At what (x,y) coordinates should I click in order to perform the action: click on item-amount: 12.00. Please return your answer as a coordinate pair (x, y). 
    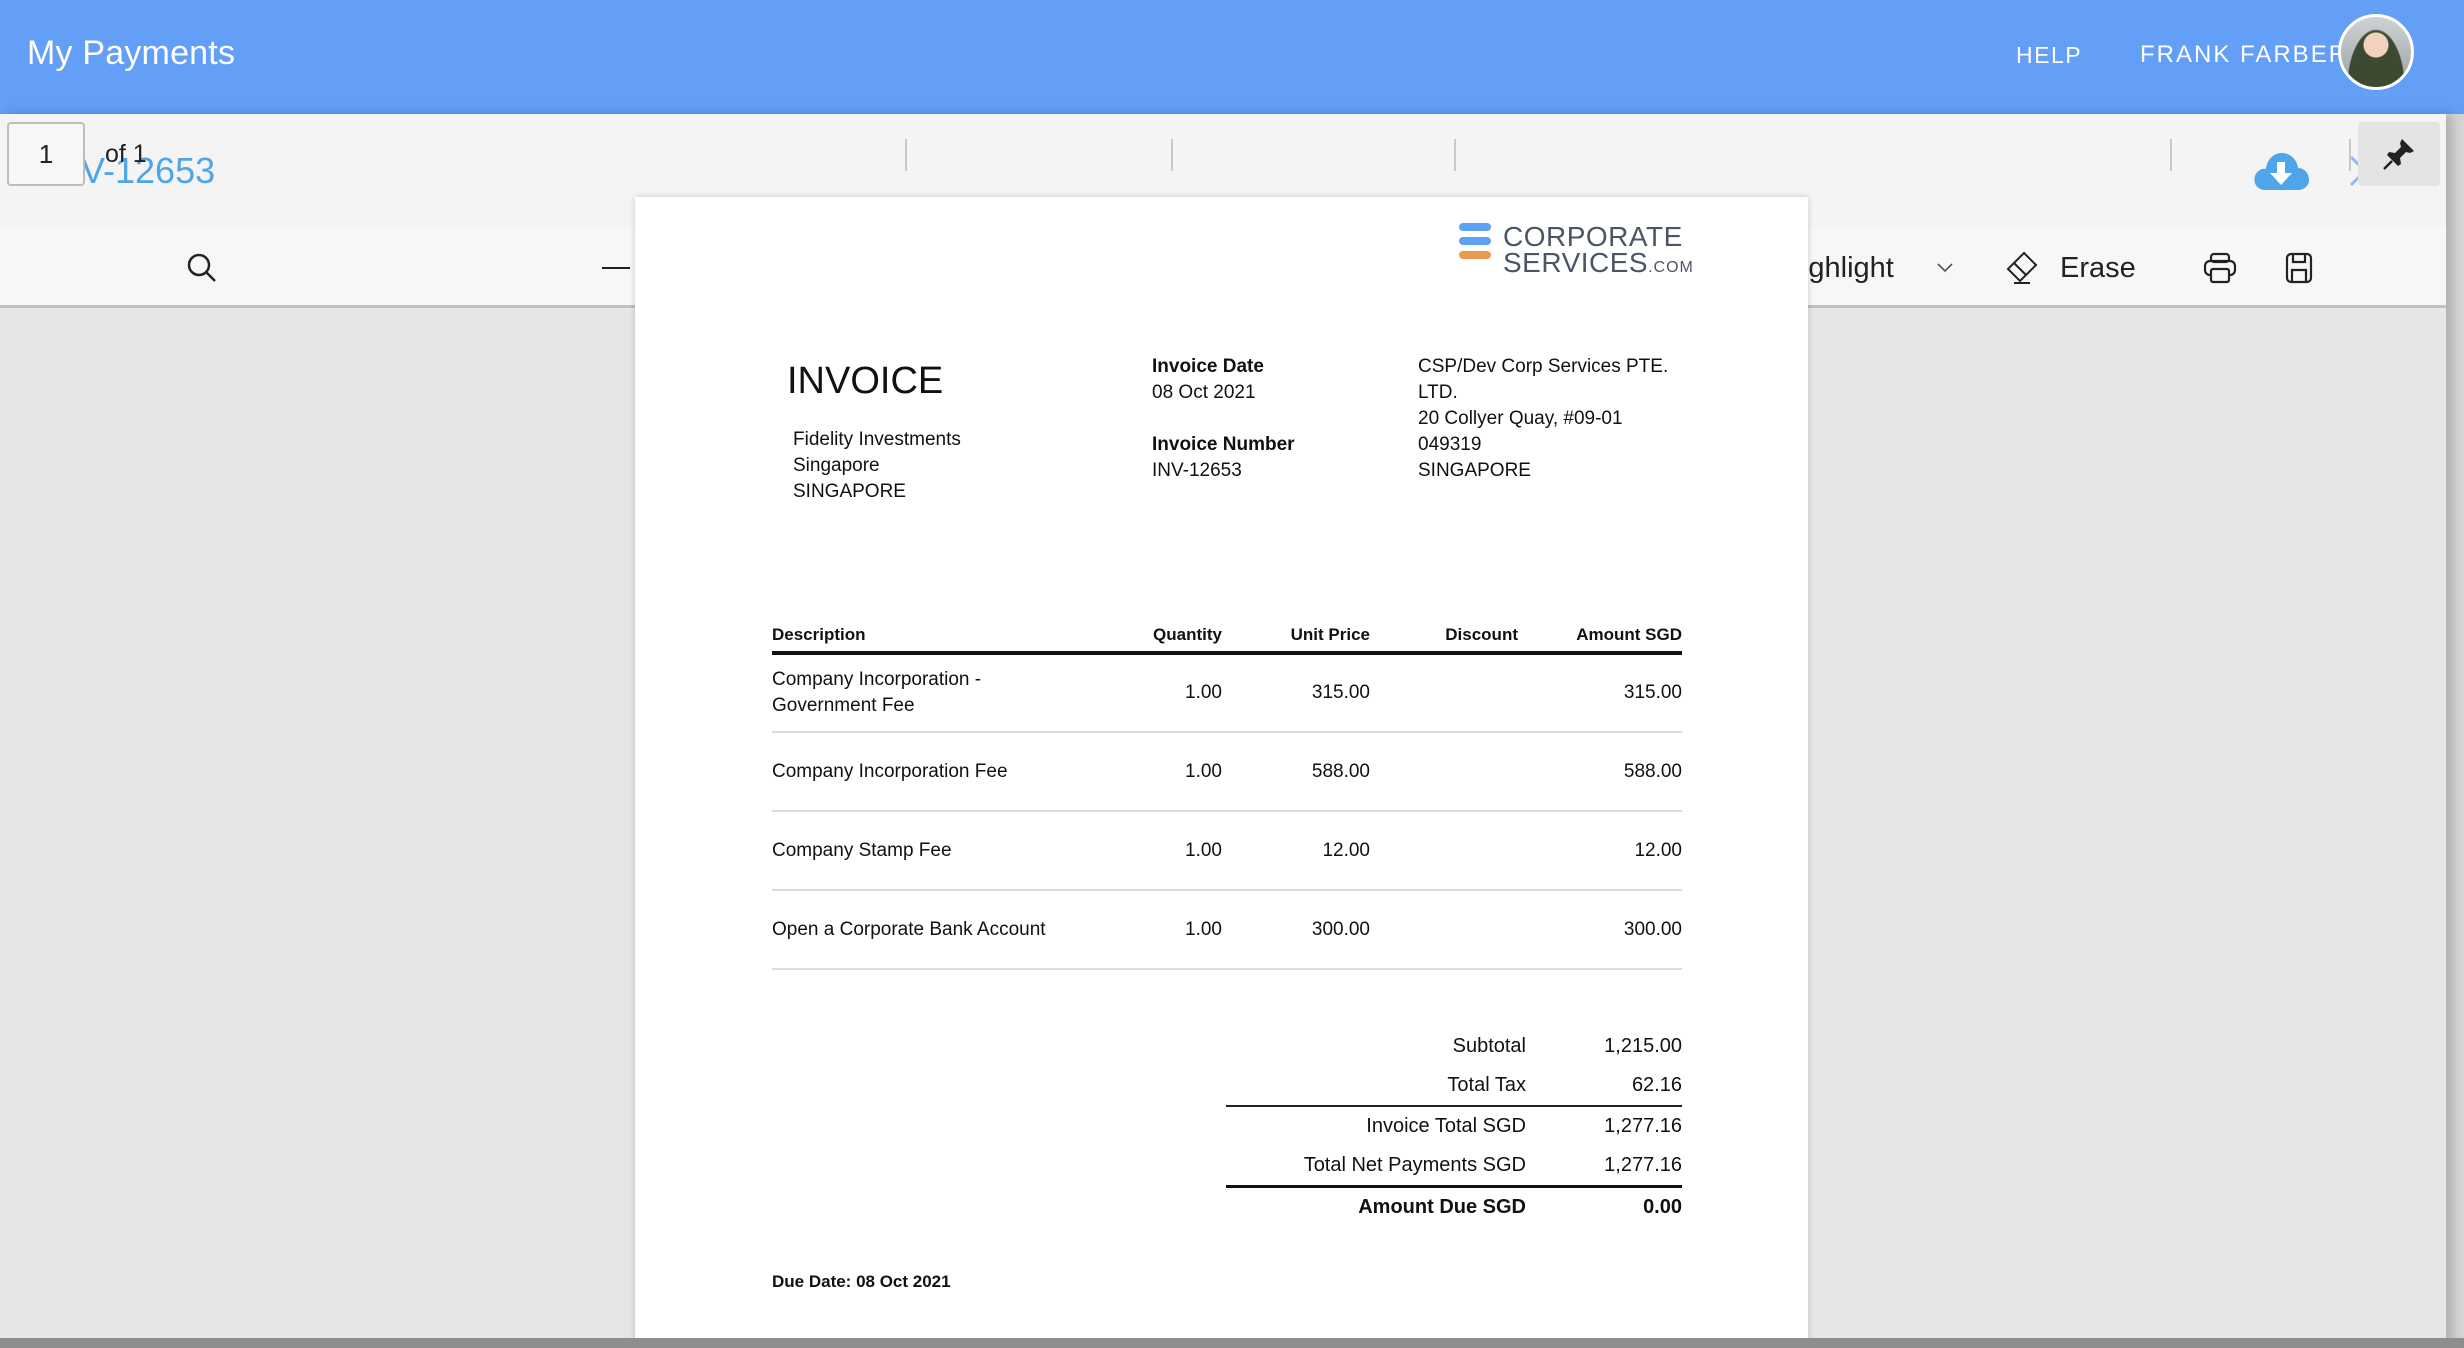
    Looking at the image, I should click on (1600, 851).